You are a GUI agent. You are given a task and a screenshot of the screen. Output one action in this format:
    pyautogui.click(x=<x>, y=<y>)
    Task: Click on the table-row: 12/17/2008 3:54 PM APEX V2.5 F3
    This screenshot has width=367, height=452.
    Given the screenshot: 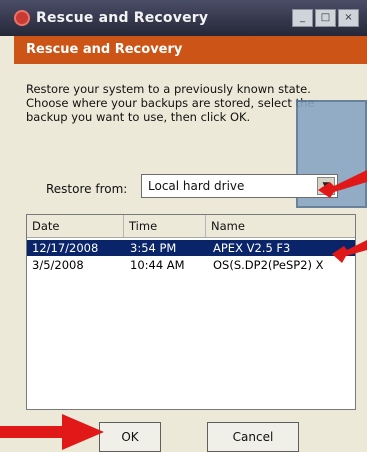 What is the action you would take?
    pyautogui.click(x=191, y=248)
    